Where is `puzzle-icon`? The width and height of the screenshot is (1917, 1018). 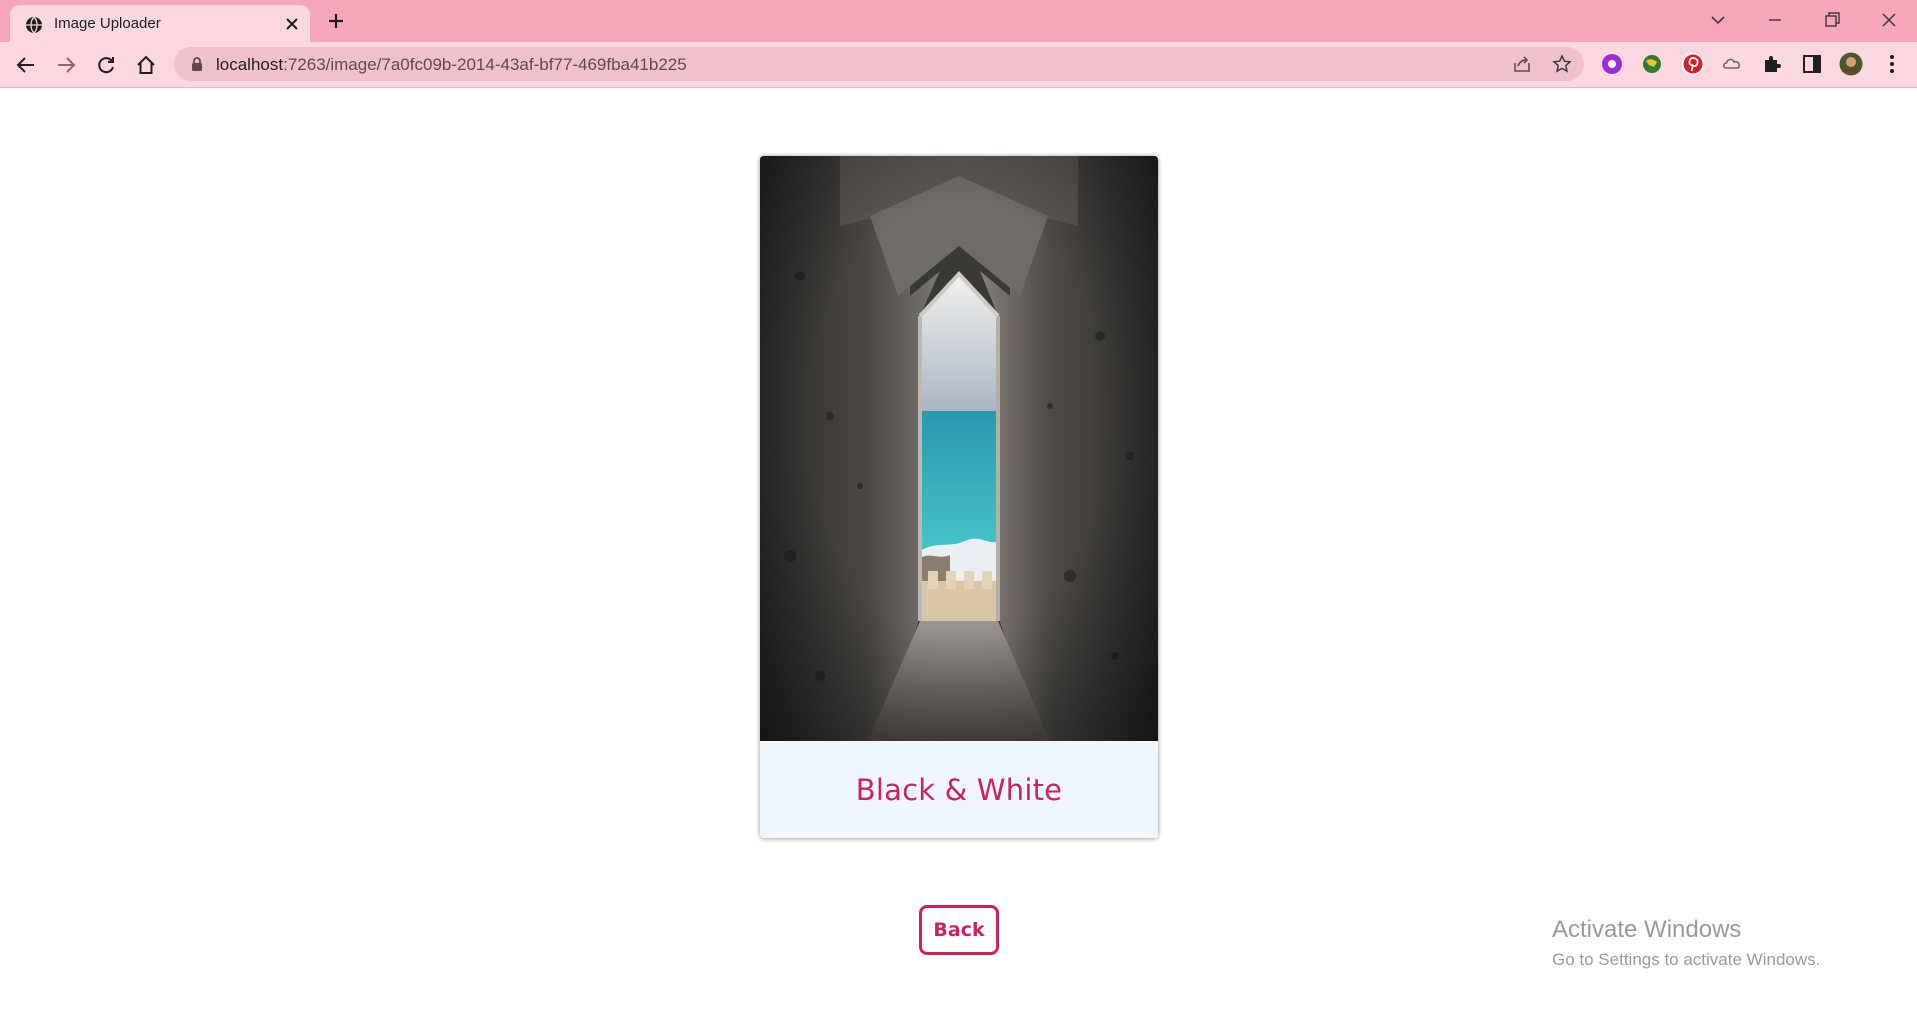
puzzle-icon is located at coordinates (1772, 64).